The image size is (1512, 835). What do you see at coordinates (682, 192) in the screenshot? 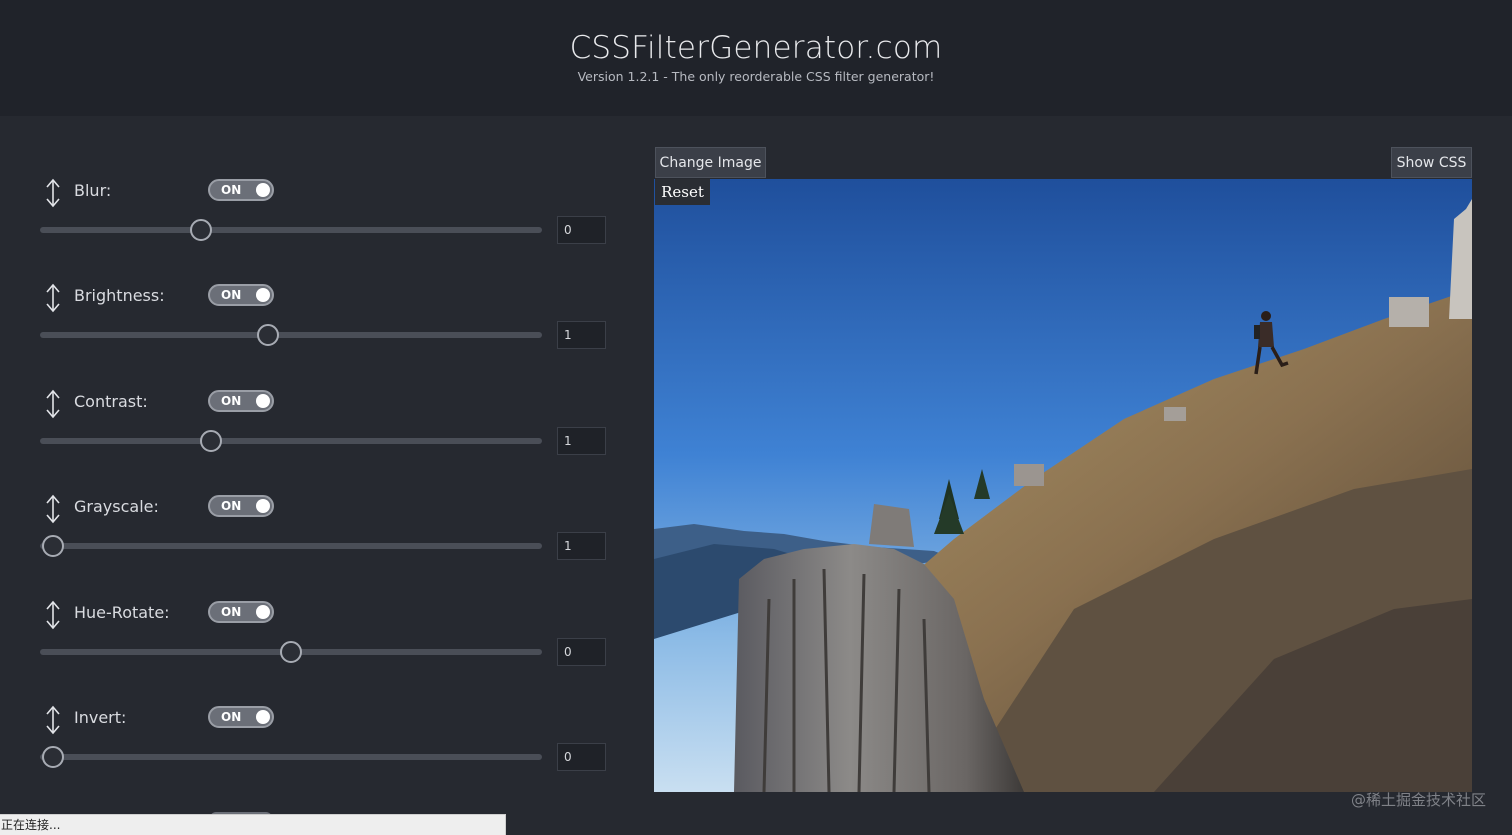
I see `reset-button: Reset` at bounding box center [682, 192].